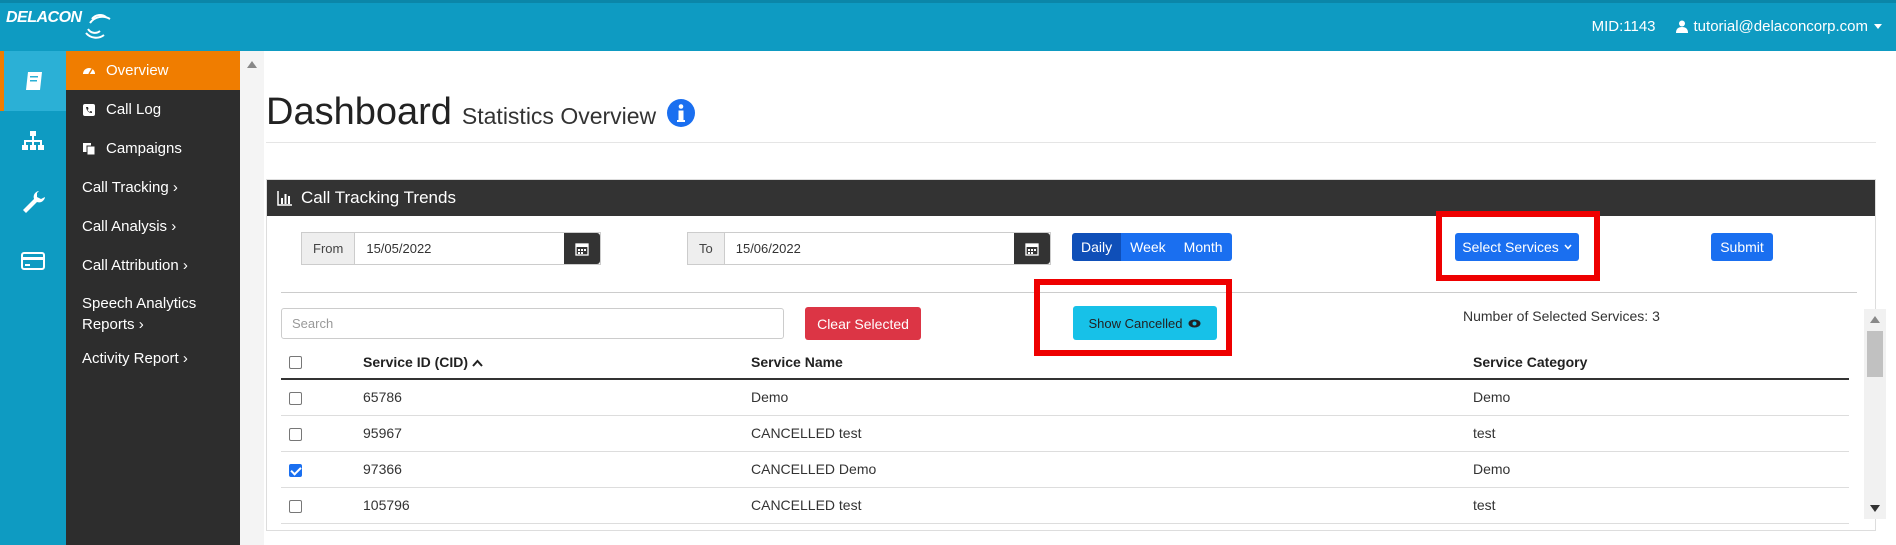 This screenshot has height=545, width=1896. Describe the element at coordinates (378, 197) in the screenshot. I see `panel-title: Call Tracking Trends` at that location.